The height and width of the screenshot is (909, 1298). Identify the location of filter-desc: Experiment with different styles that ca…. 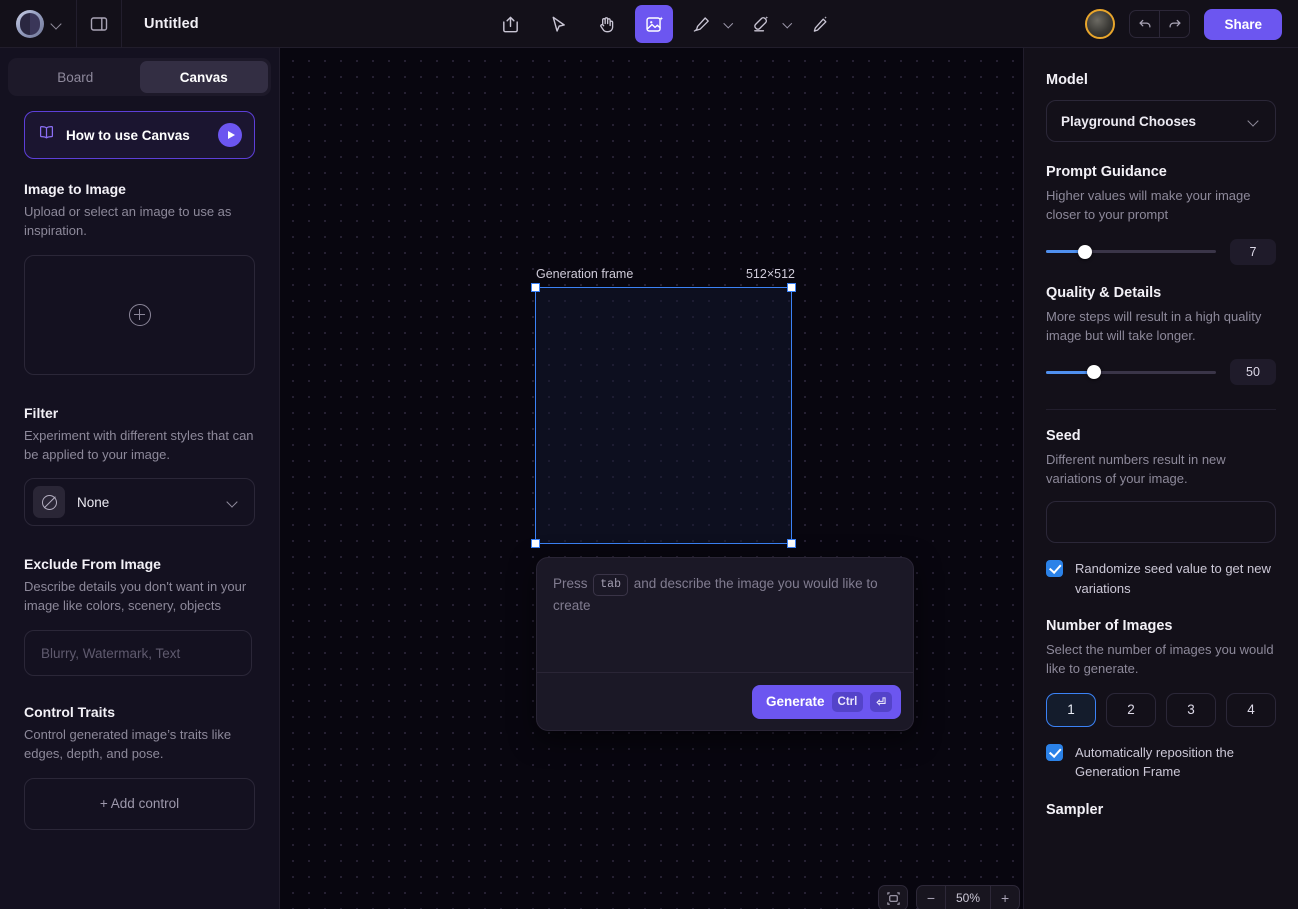
(139, 444).